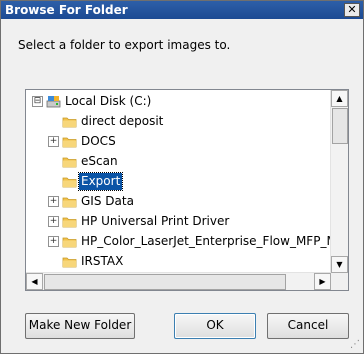  I want to click on scroll-down-button: ▼, so click(339, 264).